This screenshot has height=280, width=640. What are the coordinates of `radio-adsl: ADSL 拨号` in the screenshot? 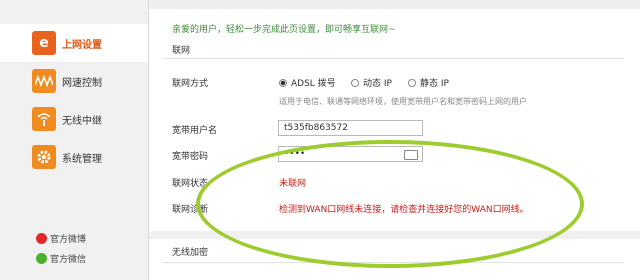 It's located at (307, 82).